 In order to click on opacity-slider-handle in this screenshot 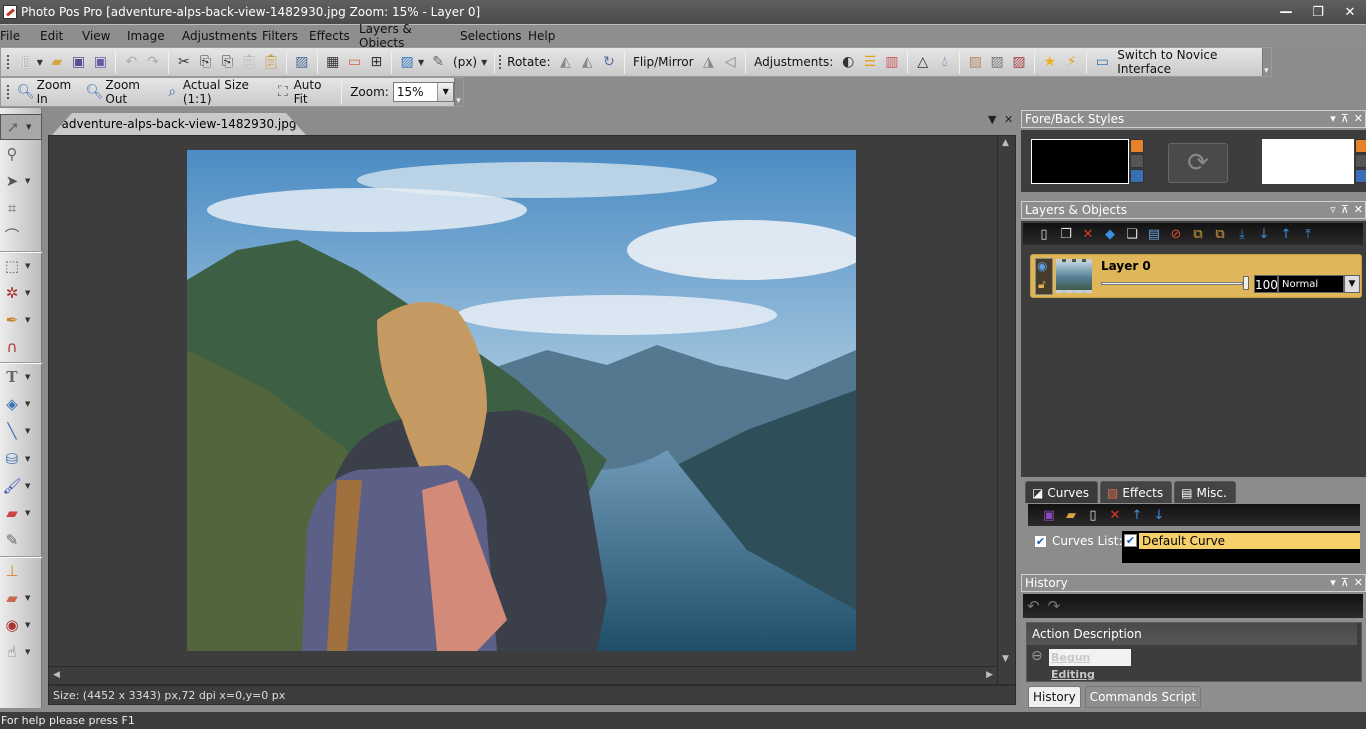, I will do `click(1246, 283)`.